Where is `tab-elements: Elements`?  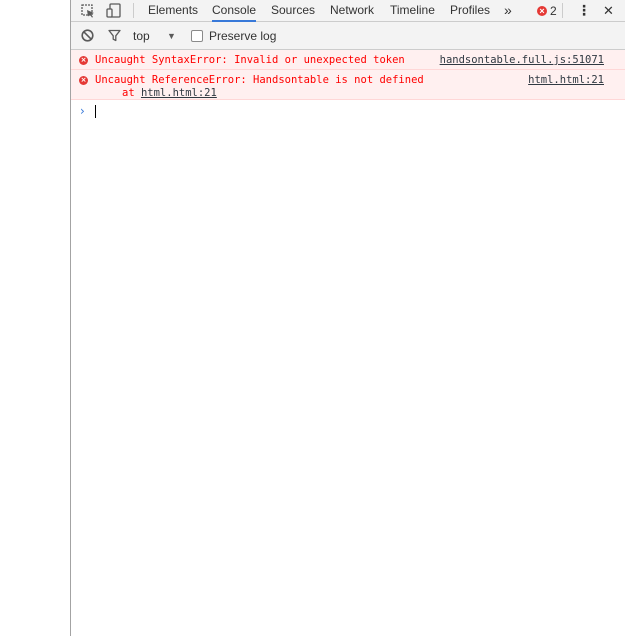
tab-elements: Elements is located at coordinates (173, 10).